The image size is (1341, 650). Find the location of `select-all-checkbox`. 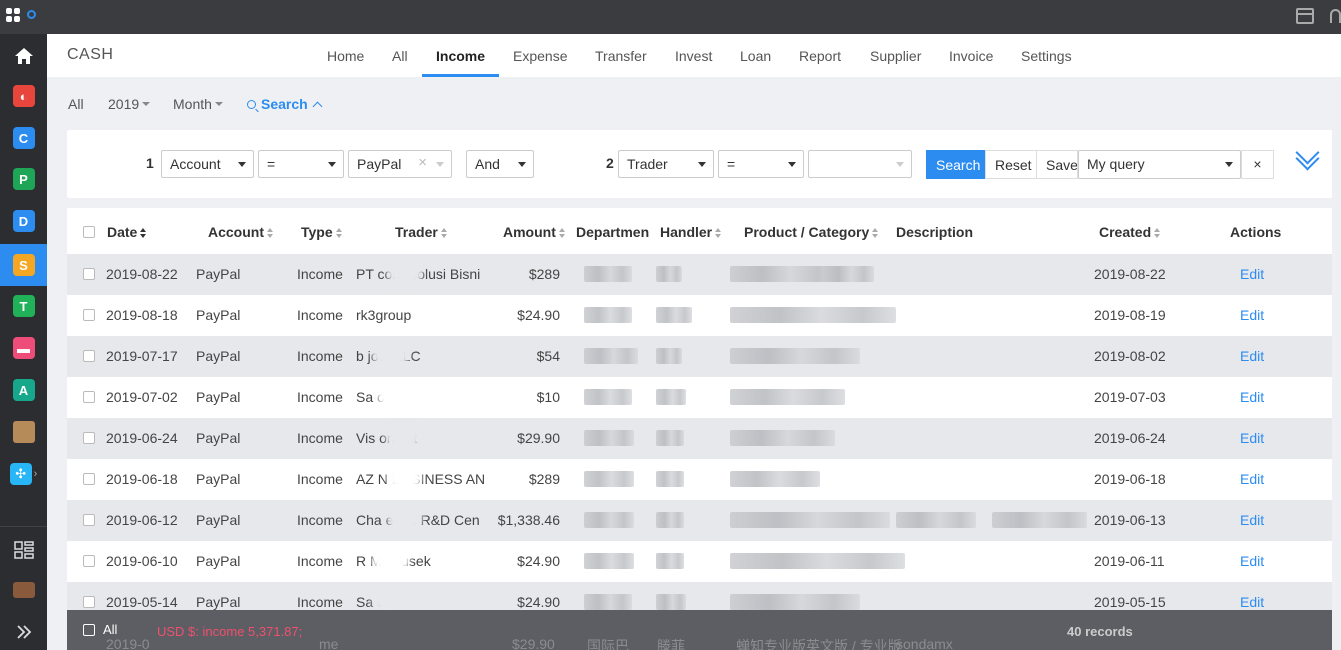

select-all-checkbox is located at coordinates (89, 232).